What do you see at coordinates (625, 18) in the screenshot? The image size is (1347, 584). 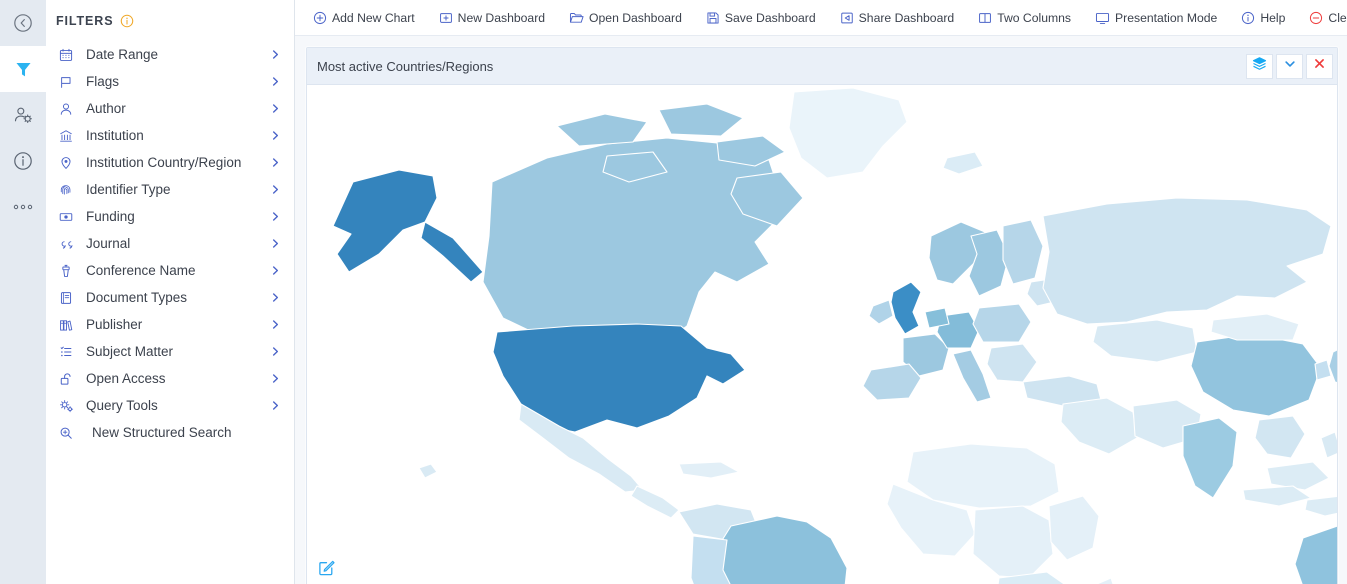 I see `toolbar-open-dashboard: Open Dashboard` at bounding box center [625, 18].